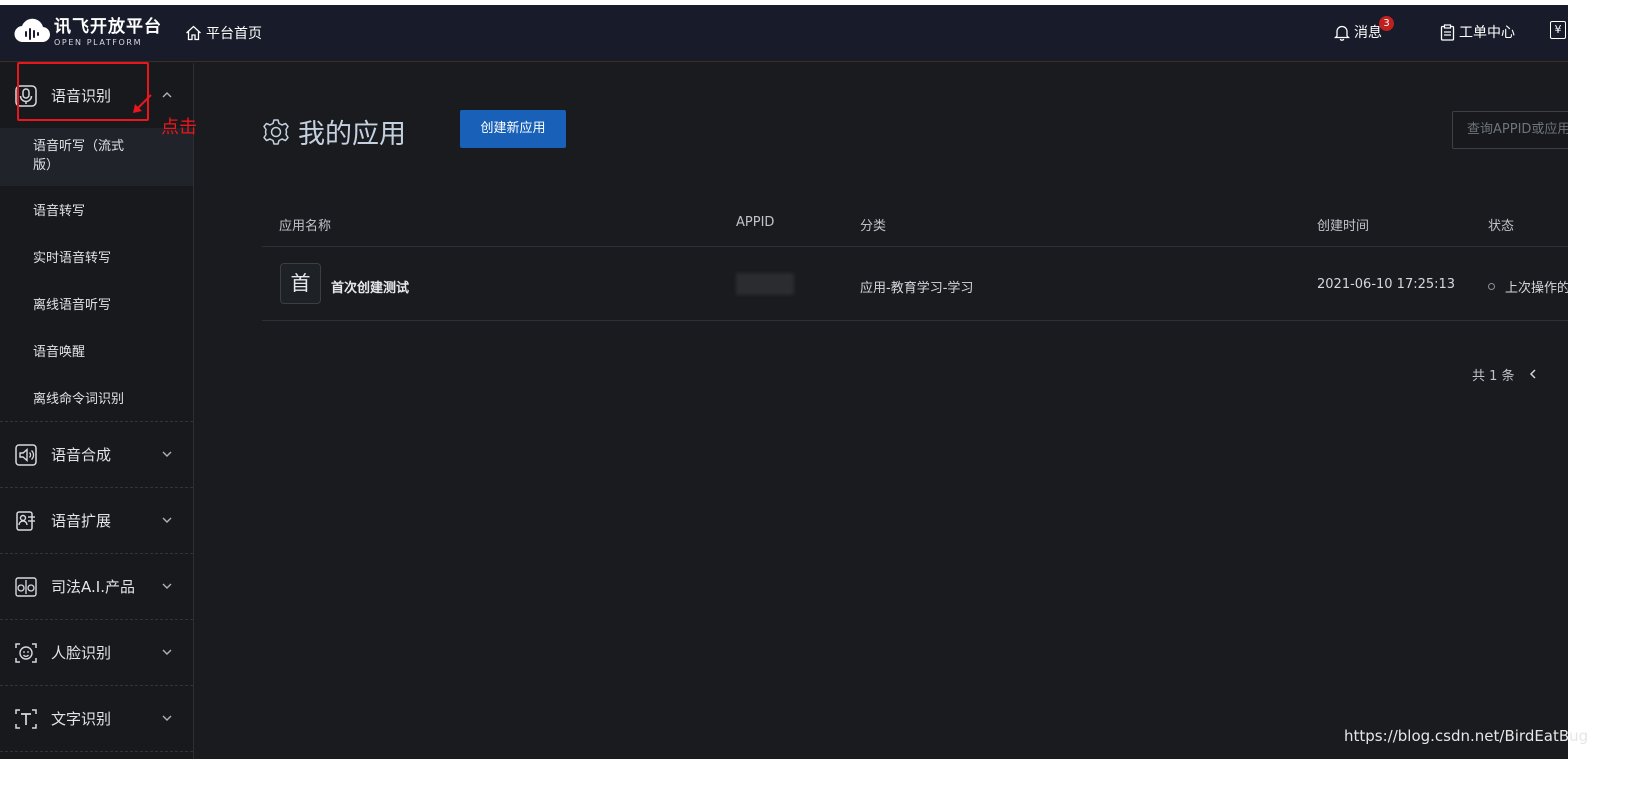  I want to click on sidebar-item-label: 离线语音听写, so click(72, 305).